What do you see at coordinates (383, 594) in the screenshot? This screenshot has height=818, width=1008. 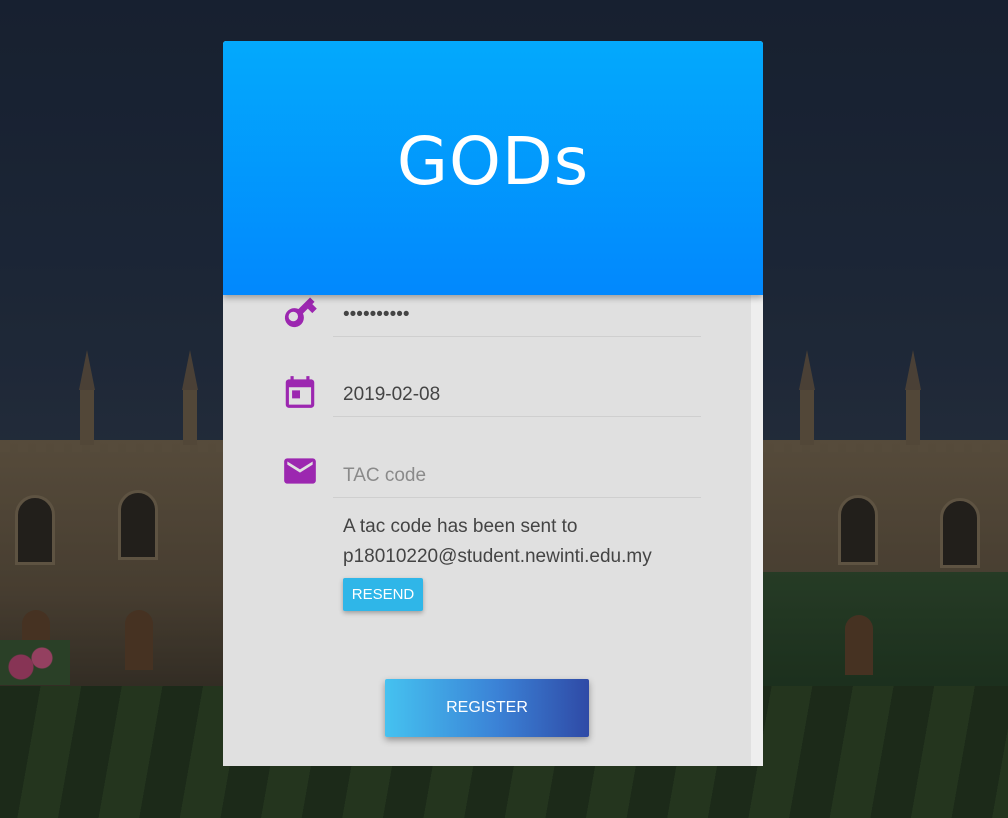 I see `resend-button: RESEND` at bounding box center [383, 594].